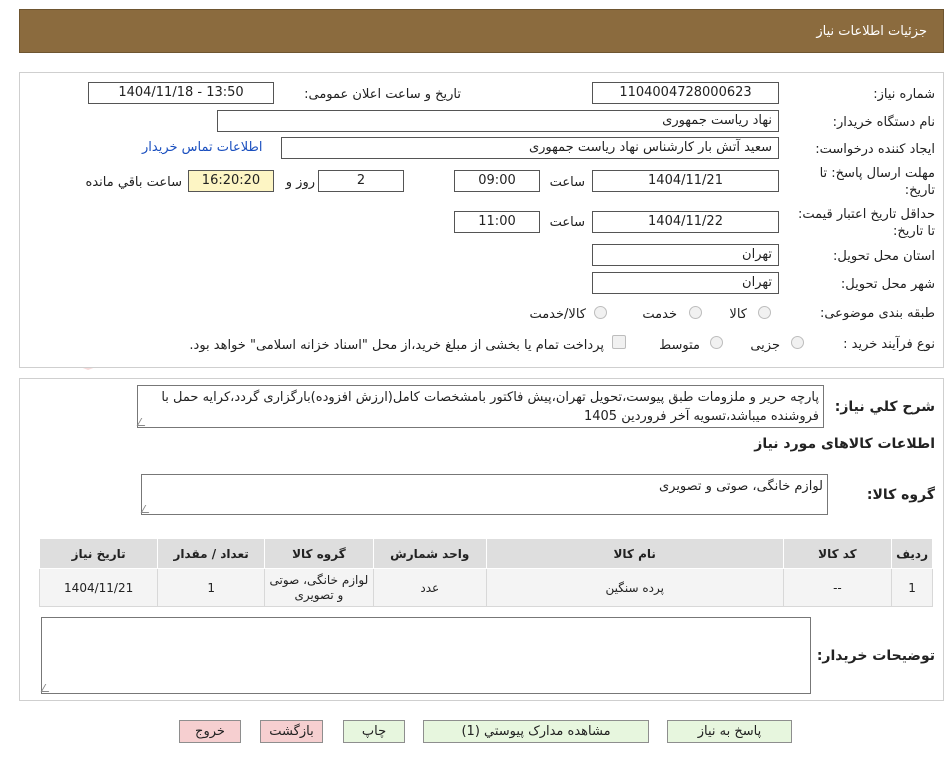 The height and width of the screenshot is (764, 951). What do you see at coordinates (685, 283) in the screenshot?
I see `city-field: تهران` at bounding box center [685, 283].